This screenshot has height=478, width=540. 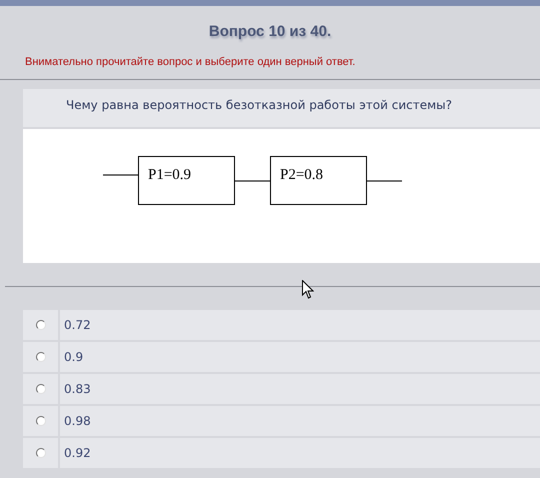 What do you see at coordinates (270, 31) in the screenshot?
I see `question-counter: Вопрос 10 из 40.` at bounding box center [270, 31].